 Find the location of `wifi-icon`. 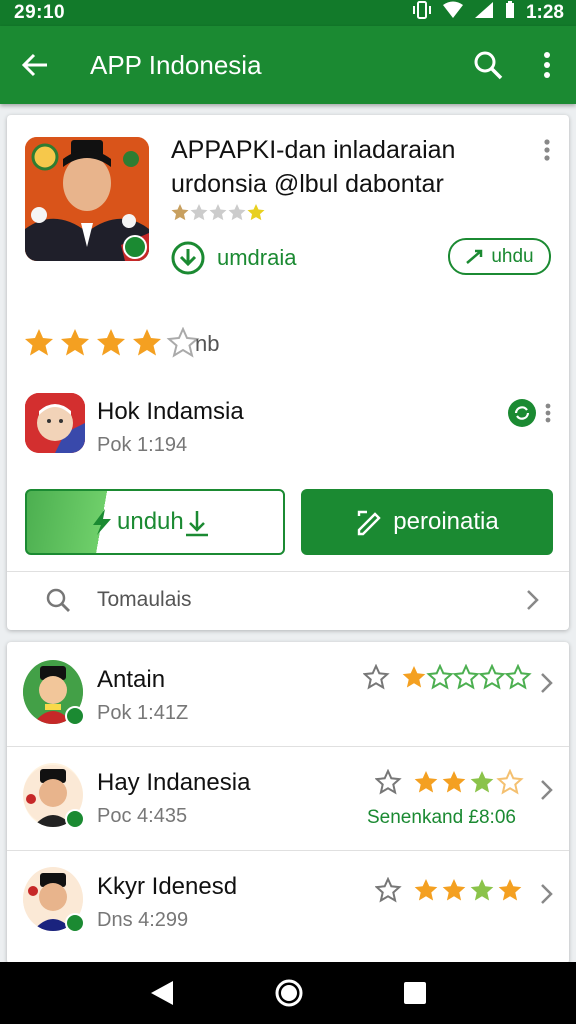

wifi-icon is located at coordinates (453, 13).